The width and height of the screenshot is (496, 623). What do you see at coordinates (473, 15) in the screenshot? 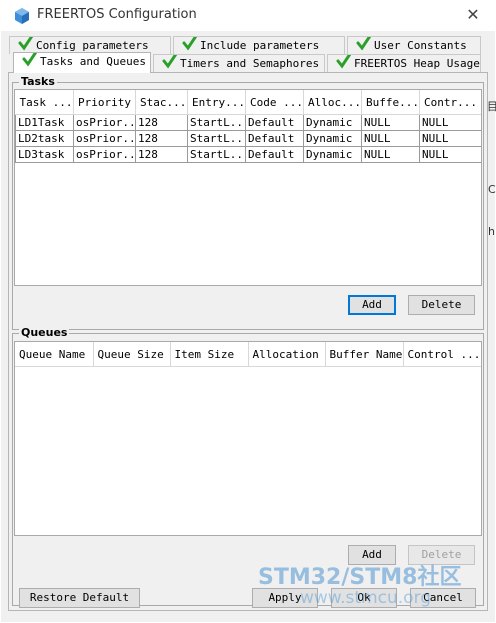
I see `close-icon: ✕` at bounding box center [473, 15].